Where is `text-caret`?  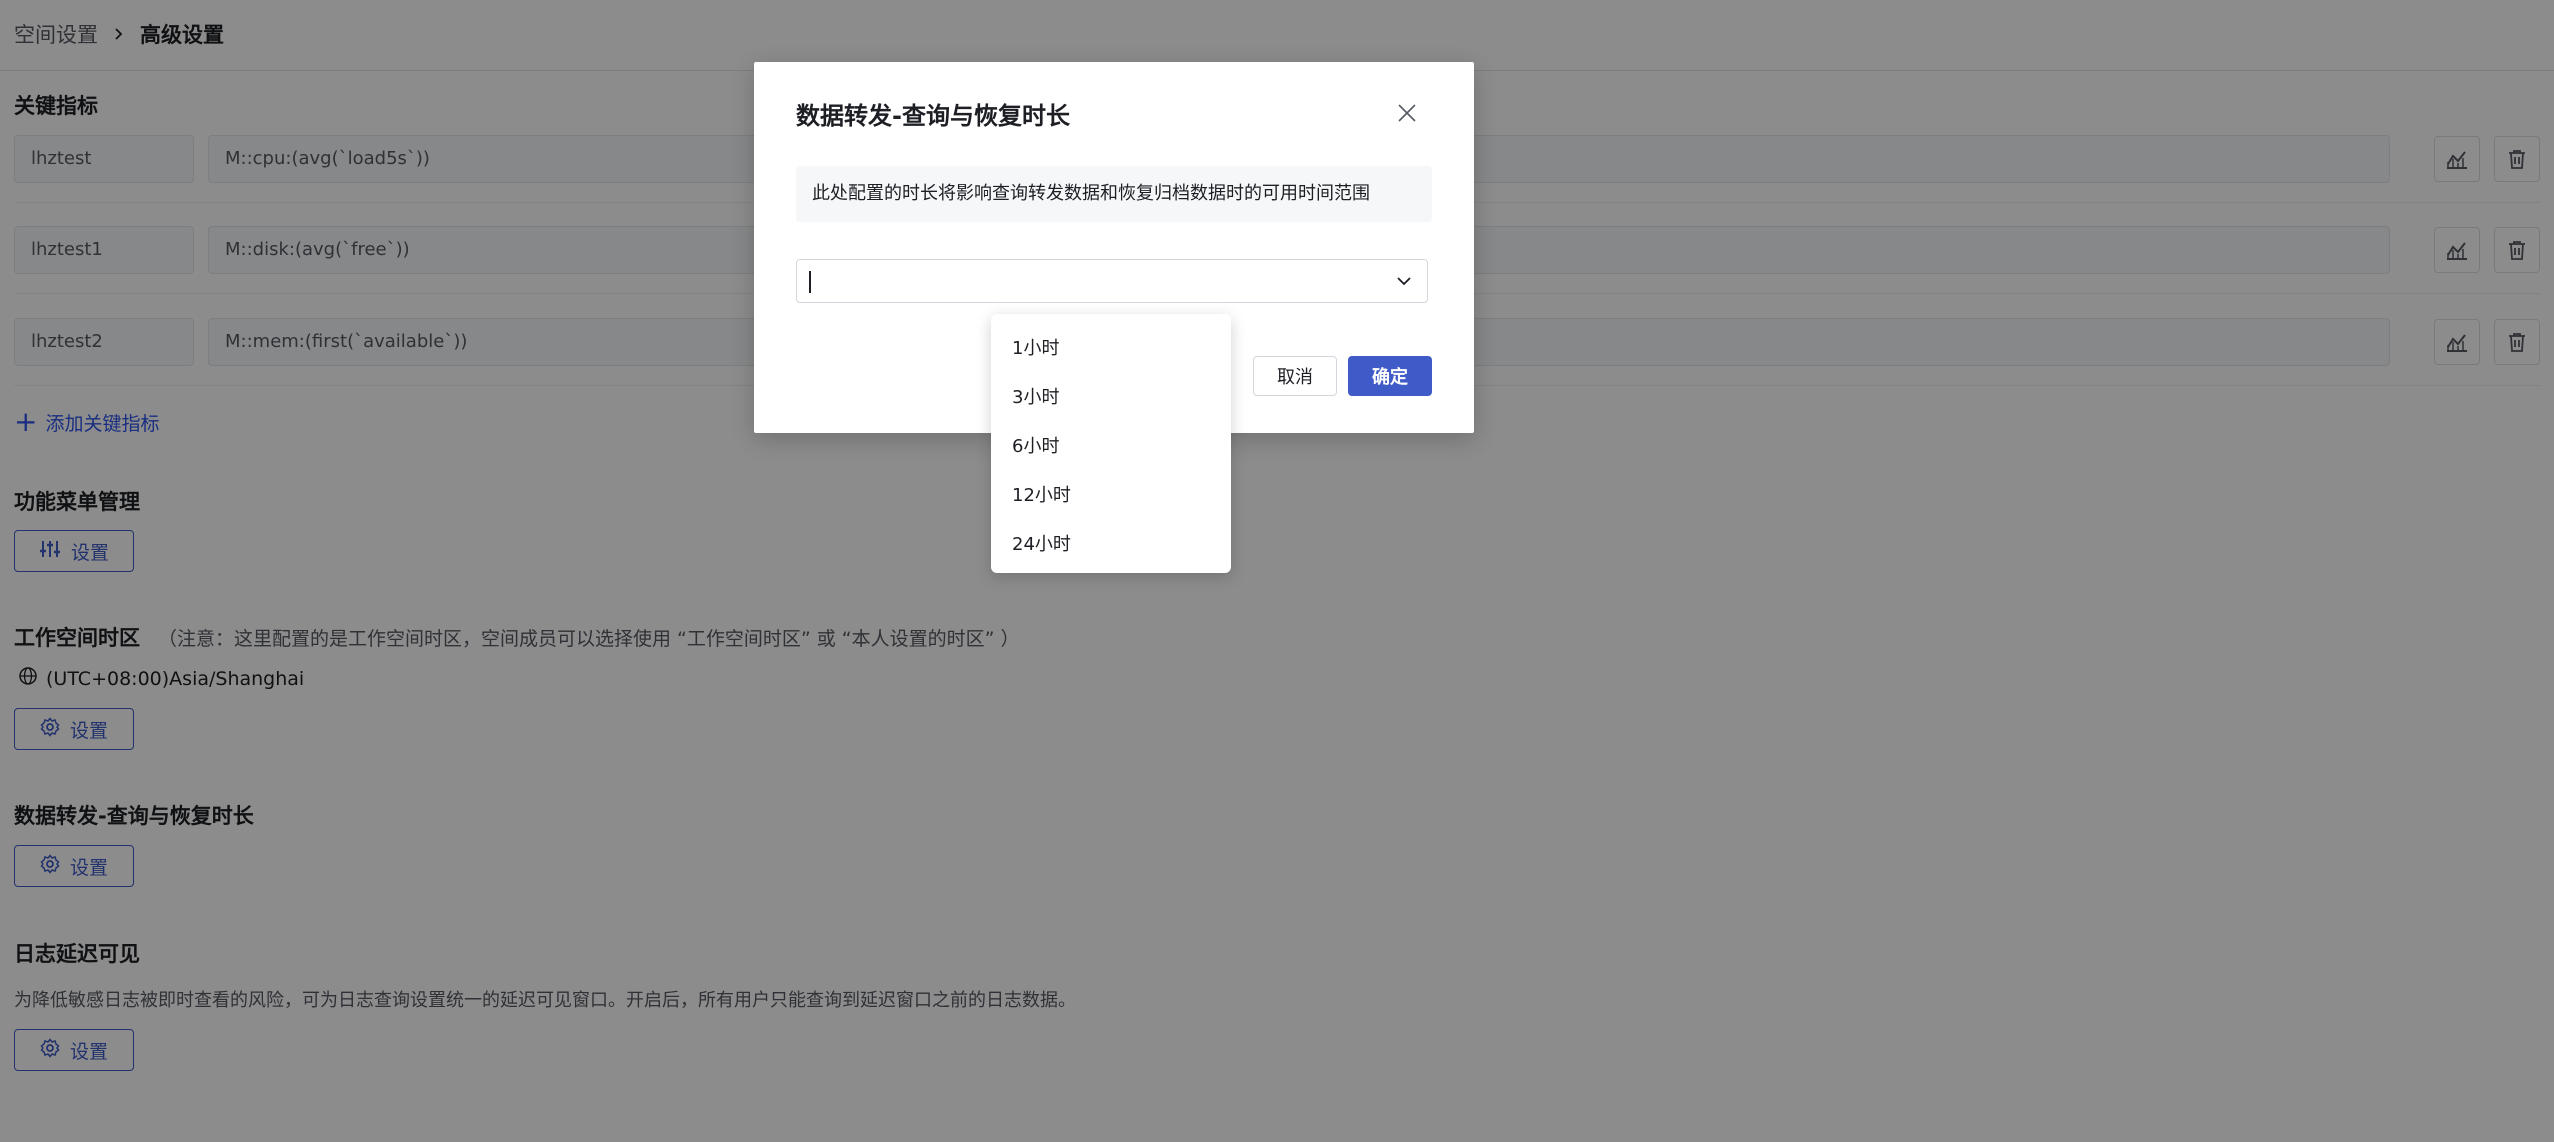 text-caret is located at coordinates (810, 282).